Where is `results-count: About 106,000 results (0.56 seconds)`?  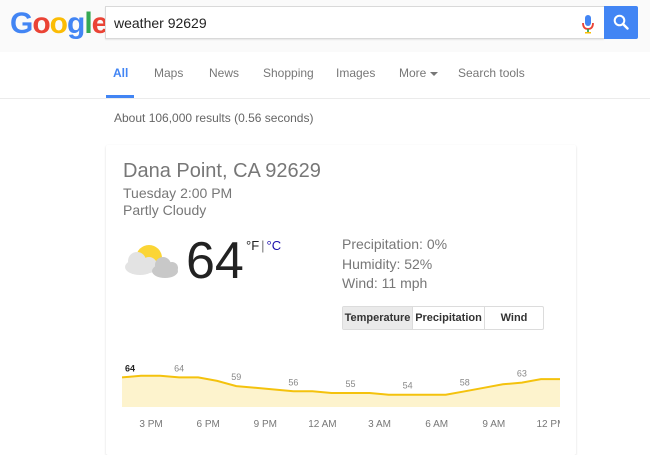
results-count: About 106,000 results (0.56 seconds) is located at coordinates (214, 118).